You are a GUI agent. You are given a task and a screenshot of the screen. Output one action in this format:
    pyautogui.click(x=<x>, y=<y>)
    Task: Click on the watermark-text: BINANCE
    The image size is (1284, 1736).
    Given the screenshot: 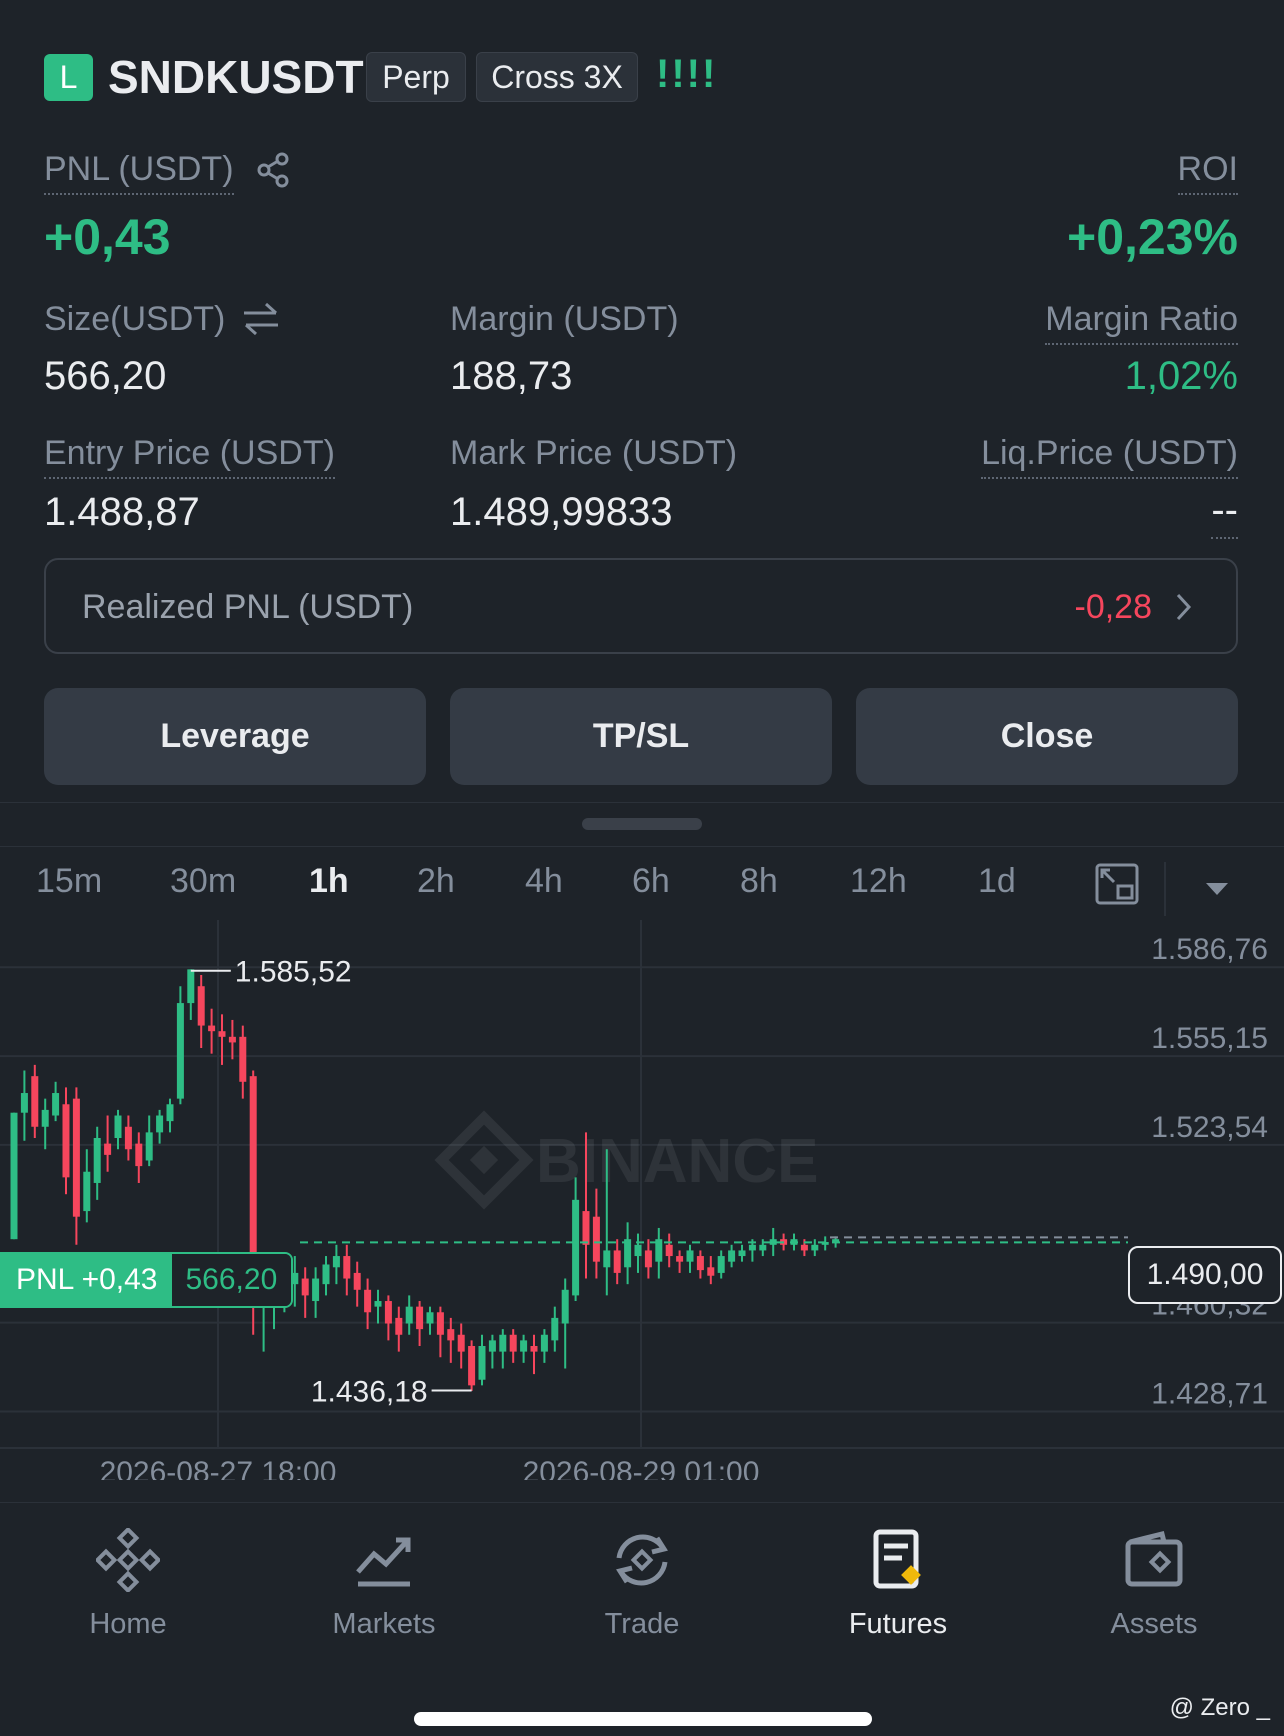 What is the action you would take?
    pyautogui.click(x=677, y=1161)
    